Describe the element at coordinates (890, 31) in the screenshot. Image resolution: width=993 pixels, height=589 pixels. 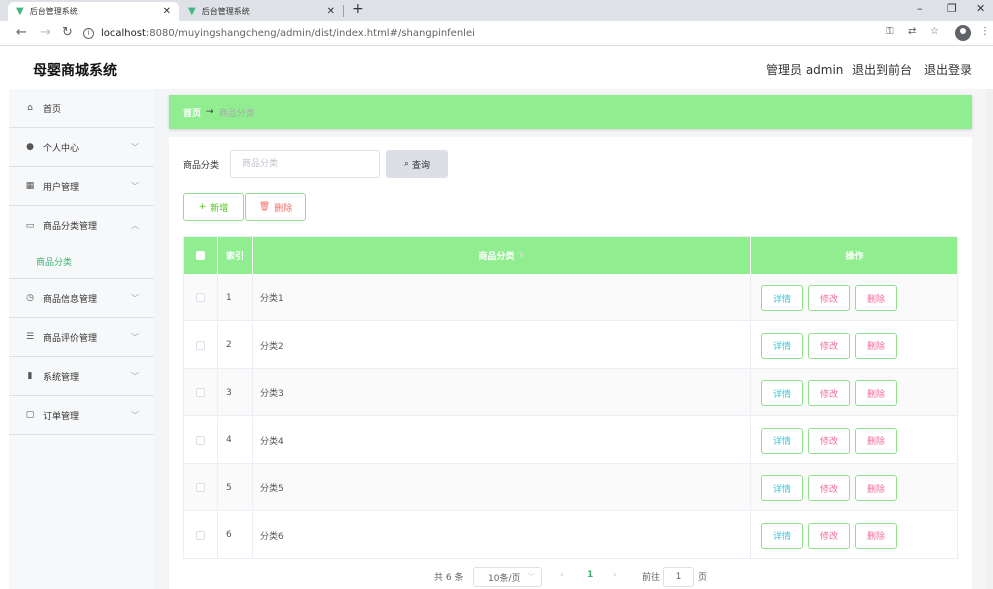
I see `key-icon: ⚿` at that location.